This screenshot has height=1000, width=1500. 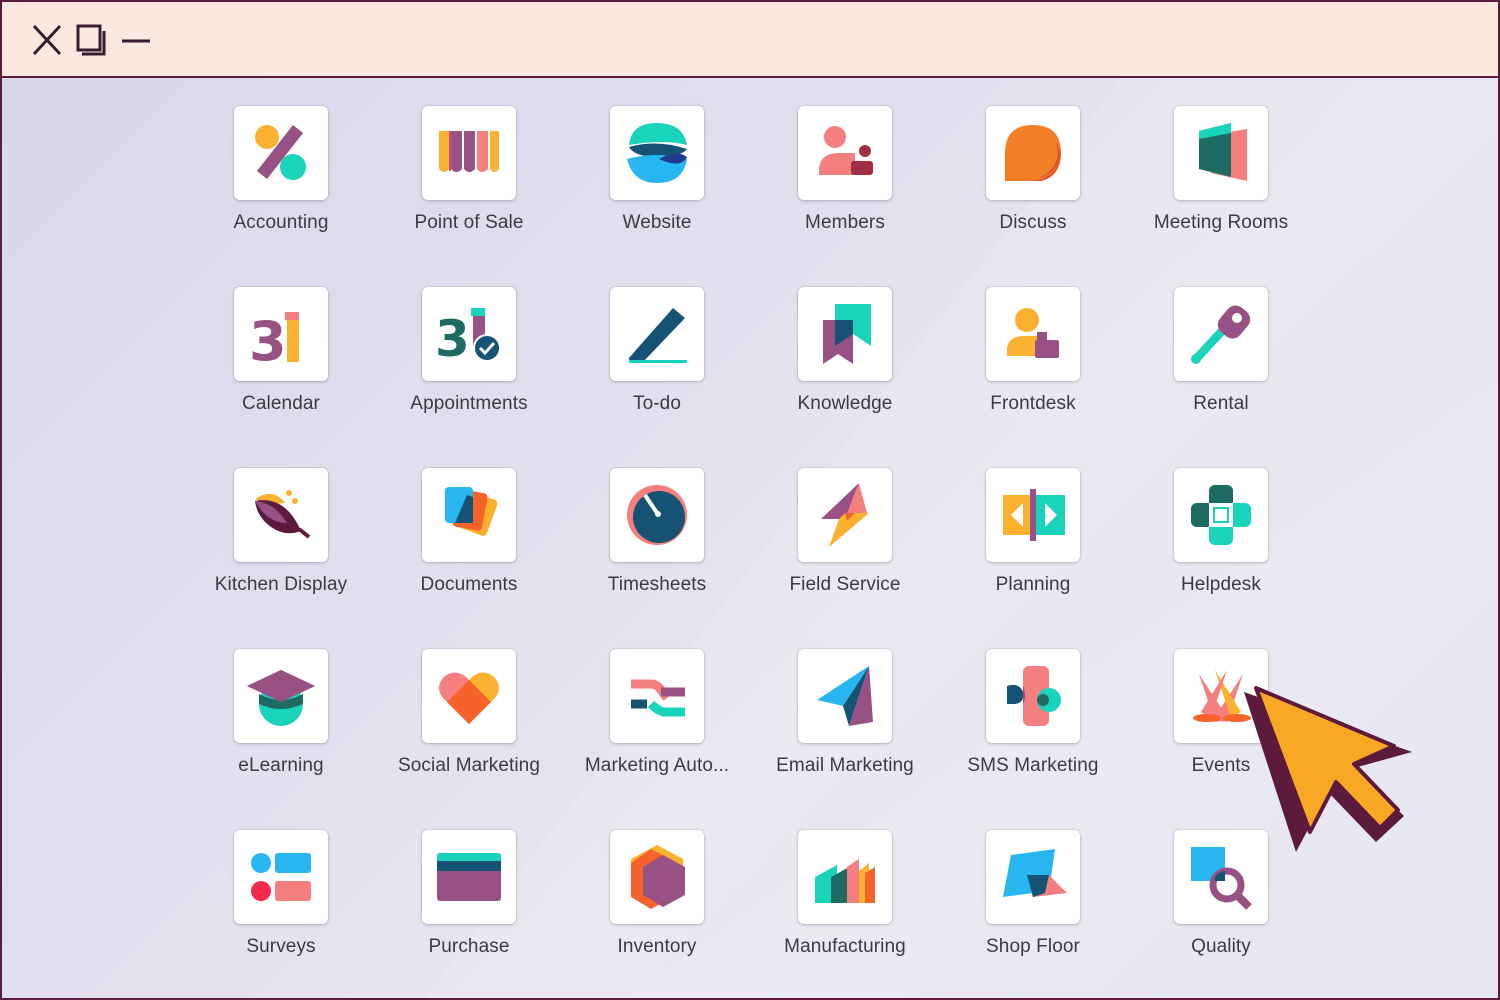 I want to click on app-label: Kitchen Display, so click(x=281, y=584).